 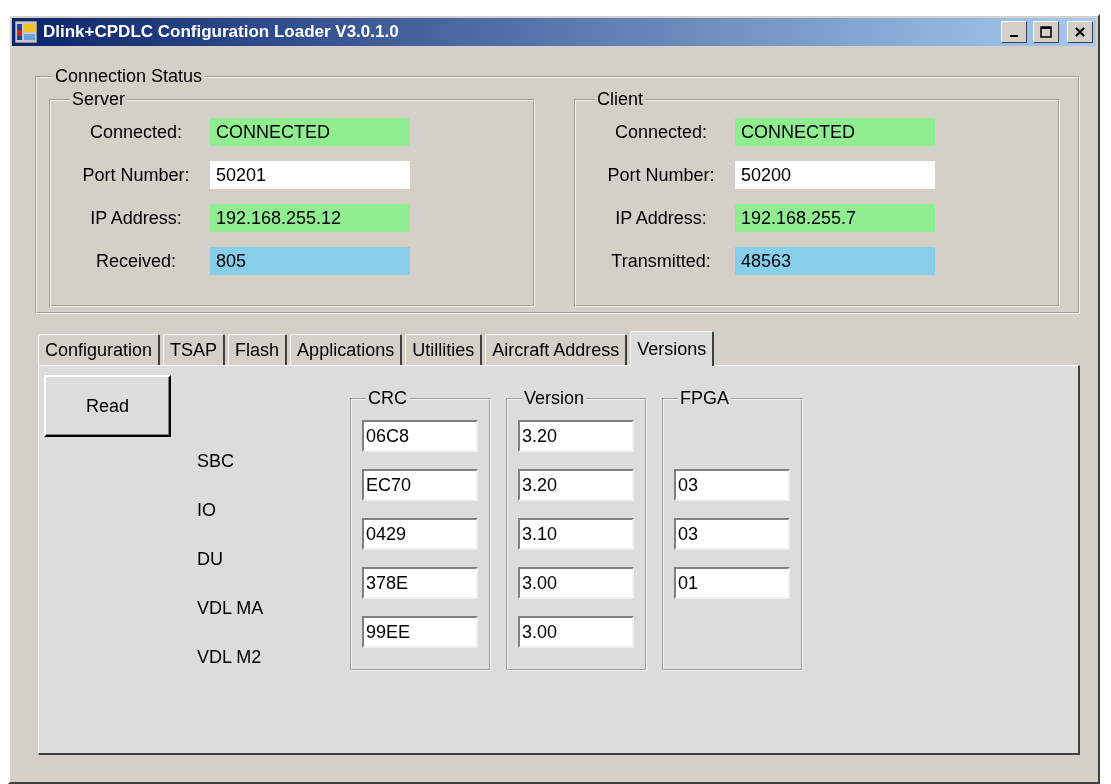 What do you see at coordinates (835, 175) in the screenshot?
I see `port-field: 50200` at bounding box center [835, 175].